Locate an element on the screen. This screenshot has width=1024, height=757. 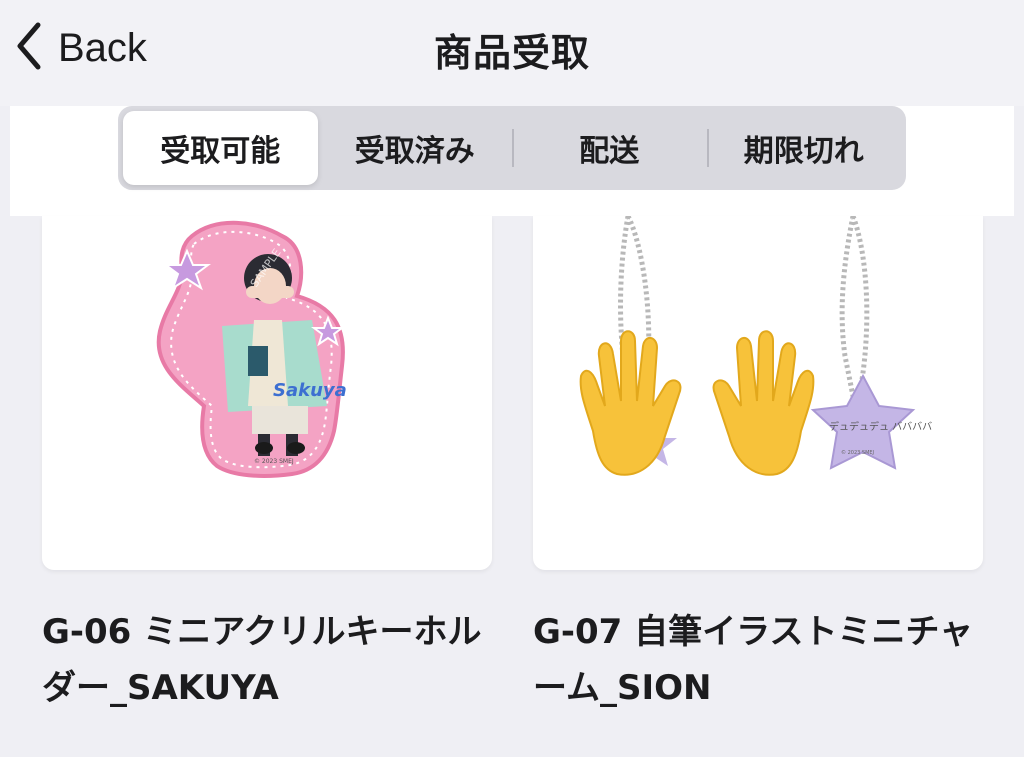
acrylic-keyholder-image: Sakuya SAMPLE © 2023 SMEJ is located at coordinates (251, 349).